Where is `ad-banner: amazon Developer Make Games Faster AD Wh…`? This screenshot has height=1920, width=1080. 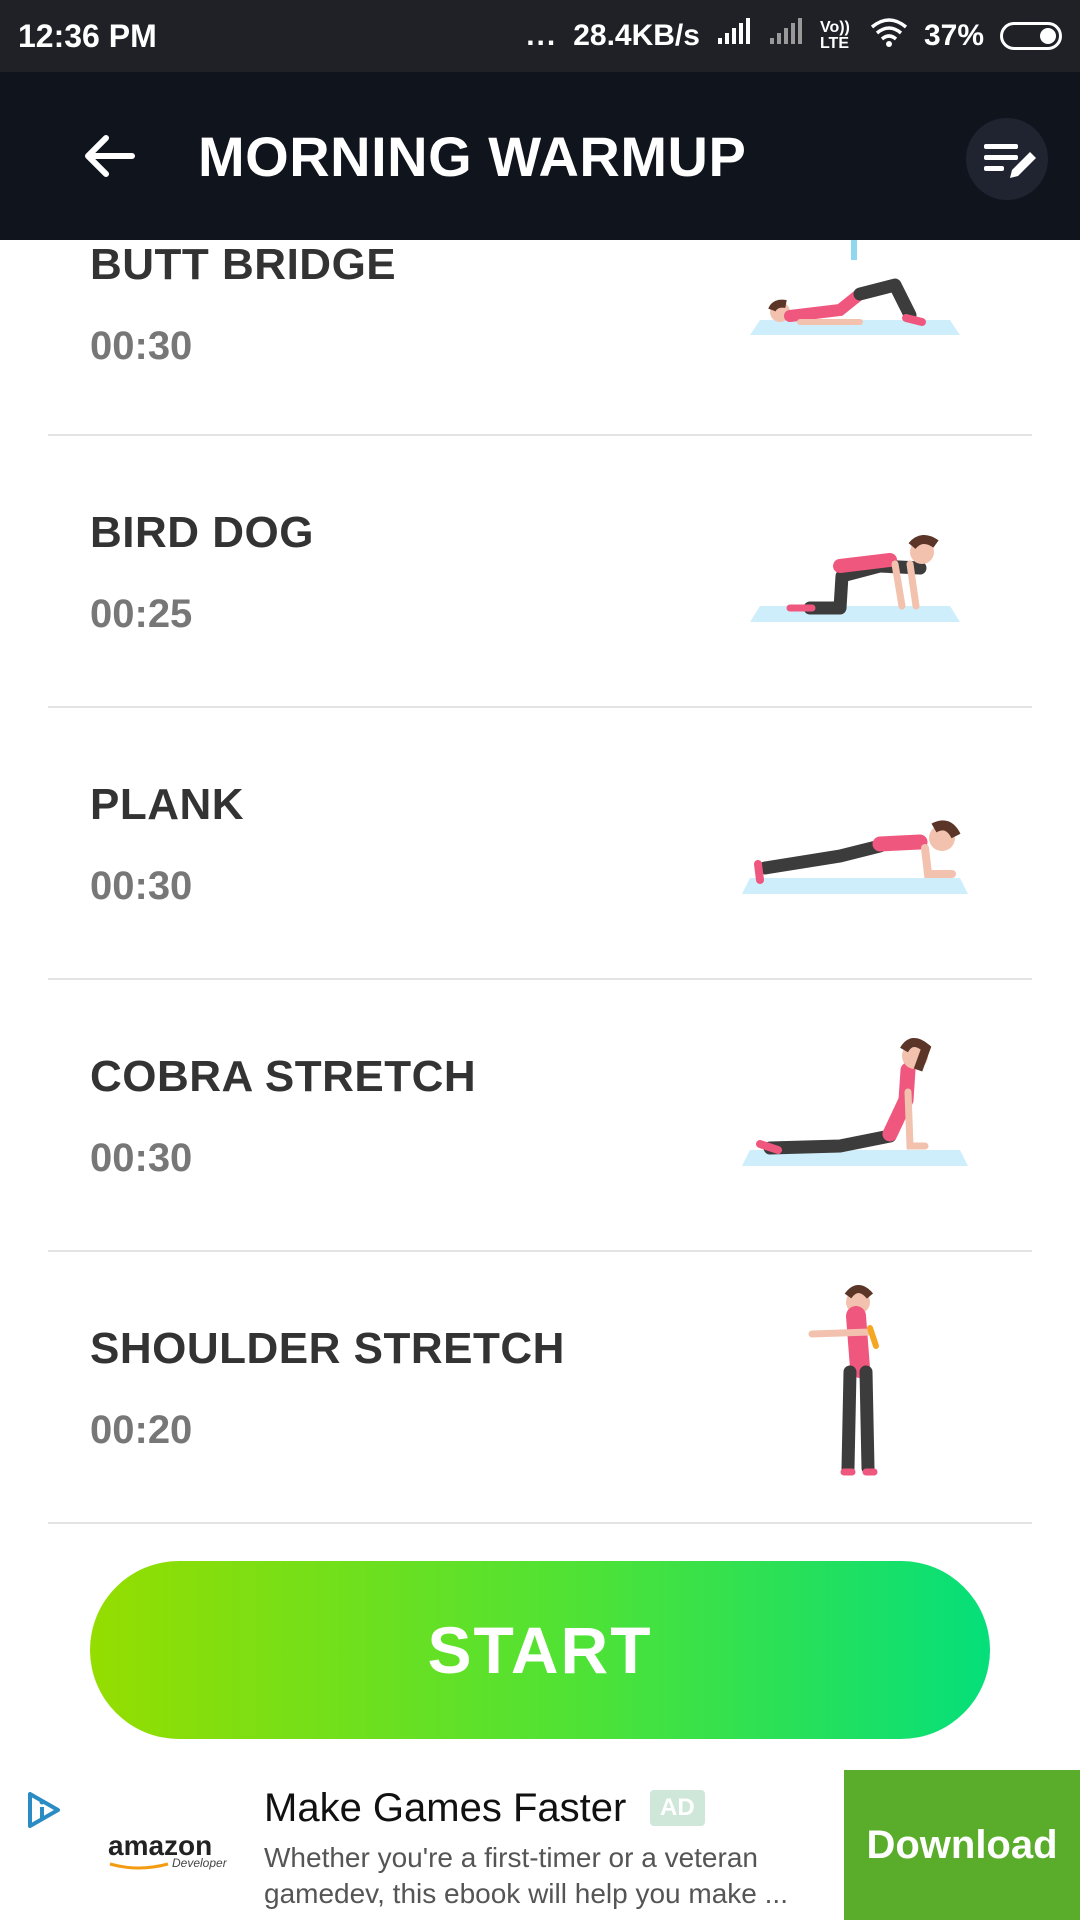
ad-banner: amazon Developer Make Games Faster AD Wh… is located at coordinates (540, 1845).